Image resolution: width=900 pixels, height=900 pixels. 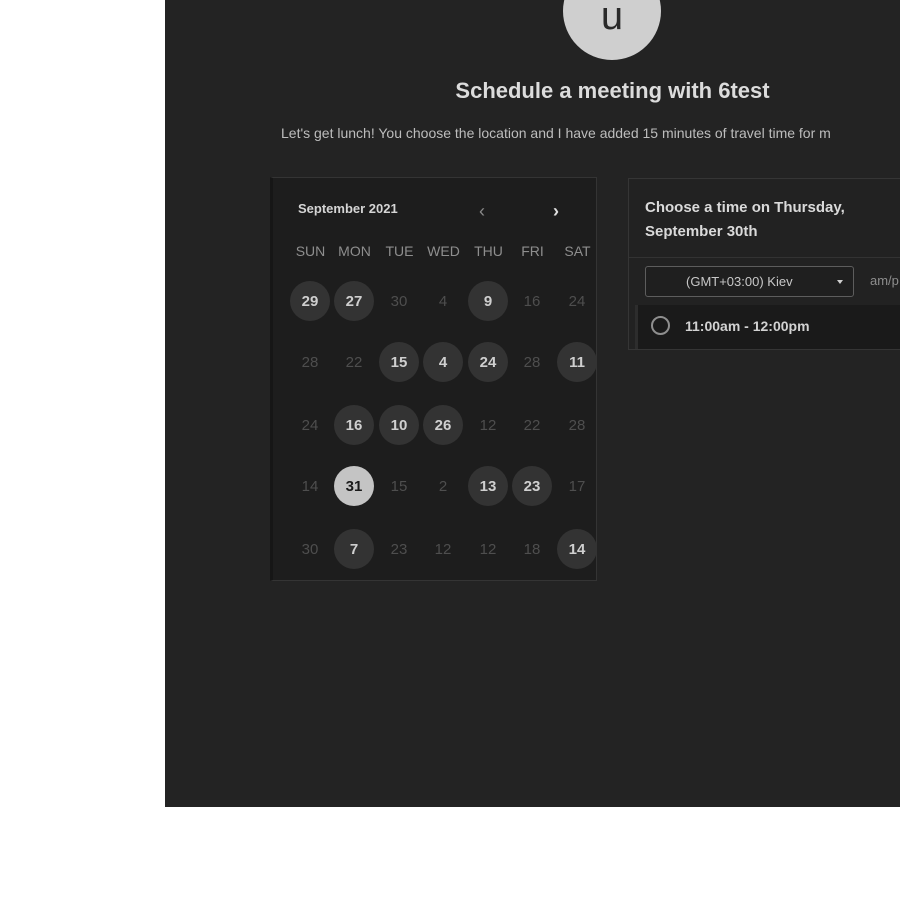 What do you see at coordinates (443, 486) in the screenshot?
I see `calendar-day: 2` at bounding box center [443, 486].